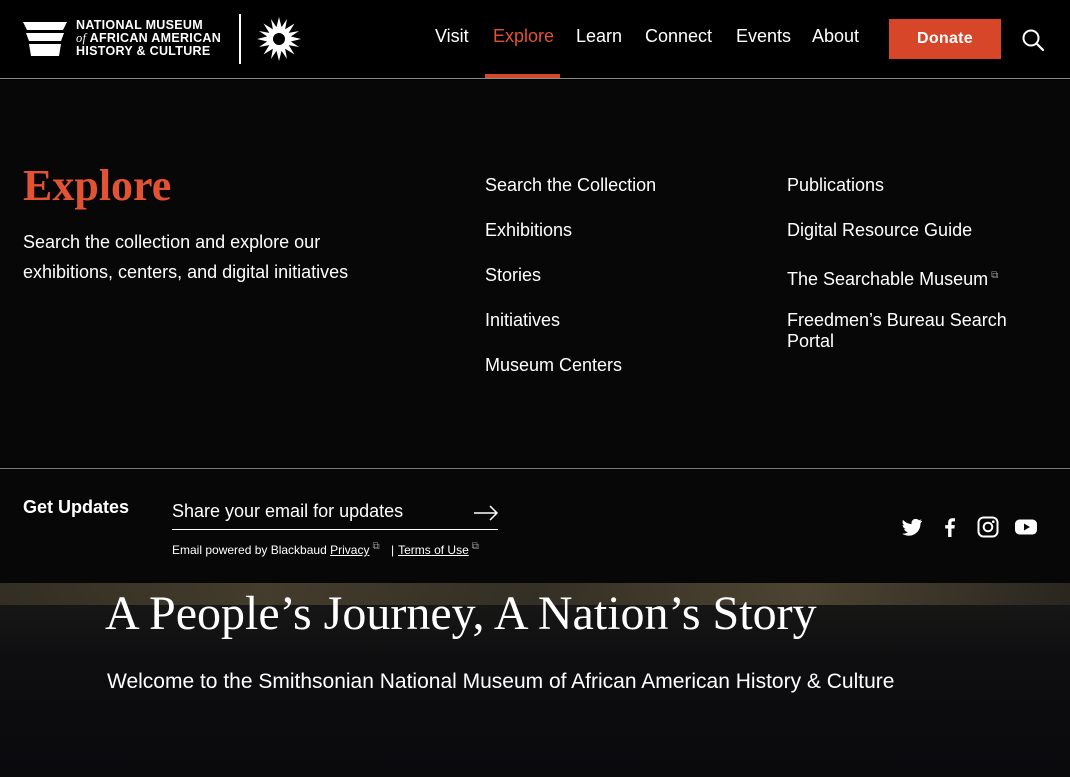 The image size is (1070, 777). I want to click on mega-menu-title: Explore, so click(97, 185).